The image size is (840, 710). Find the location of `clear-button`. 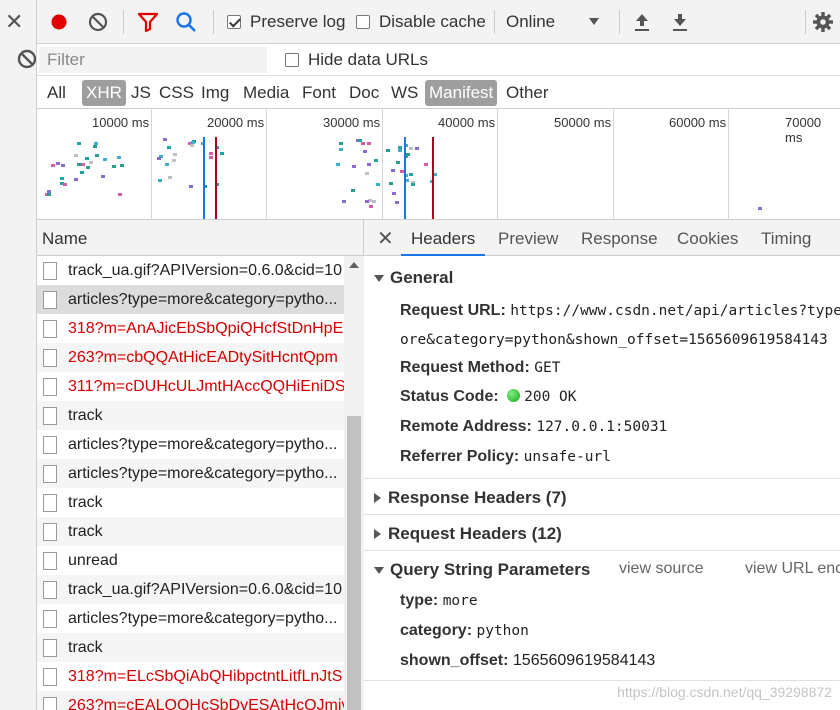

clear-button is located at coordinates (98, 22).